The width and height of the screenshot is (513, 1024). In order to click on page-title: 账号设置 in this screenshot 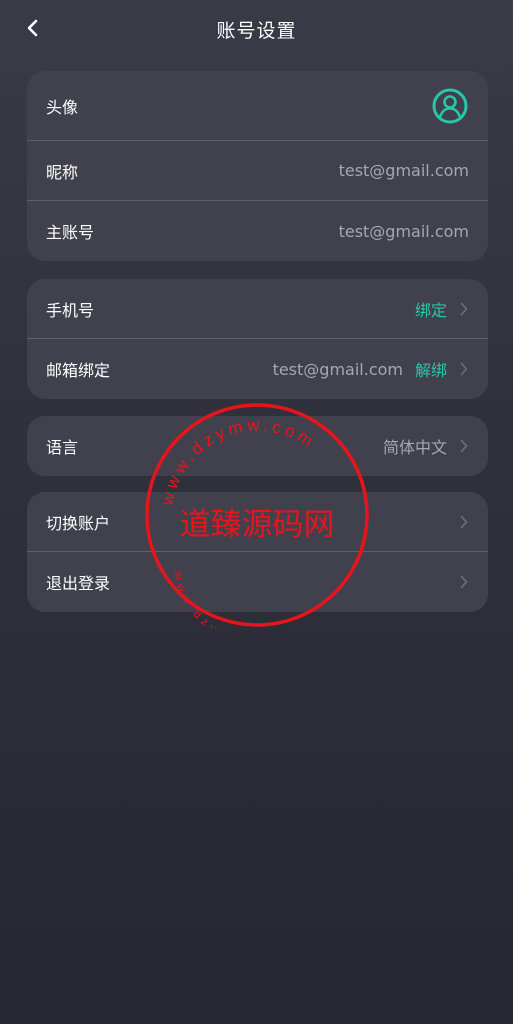, I will do `click(256, 31)`.